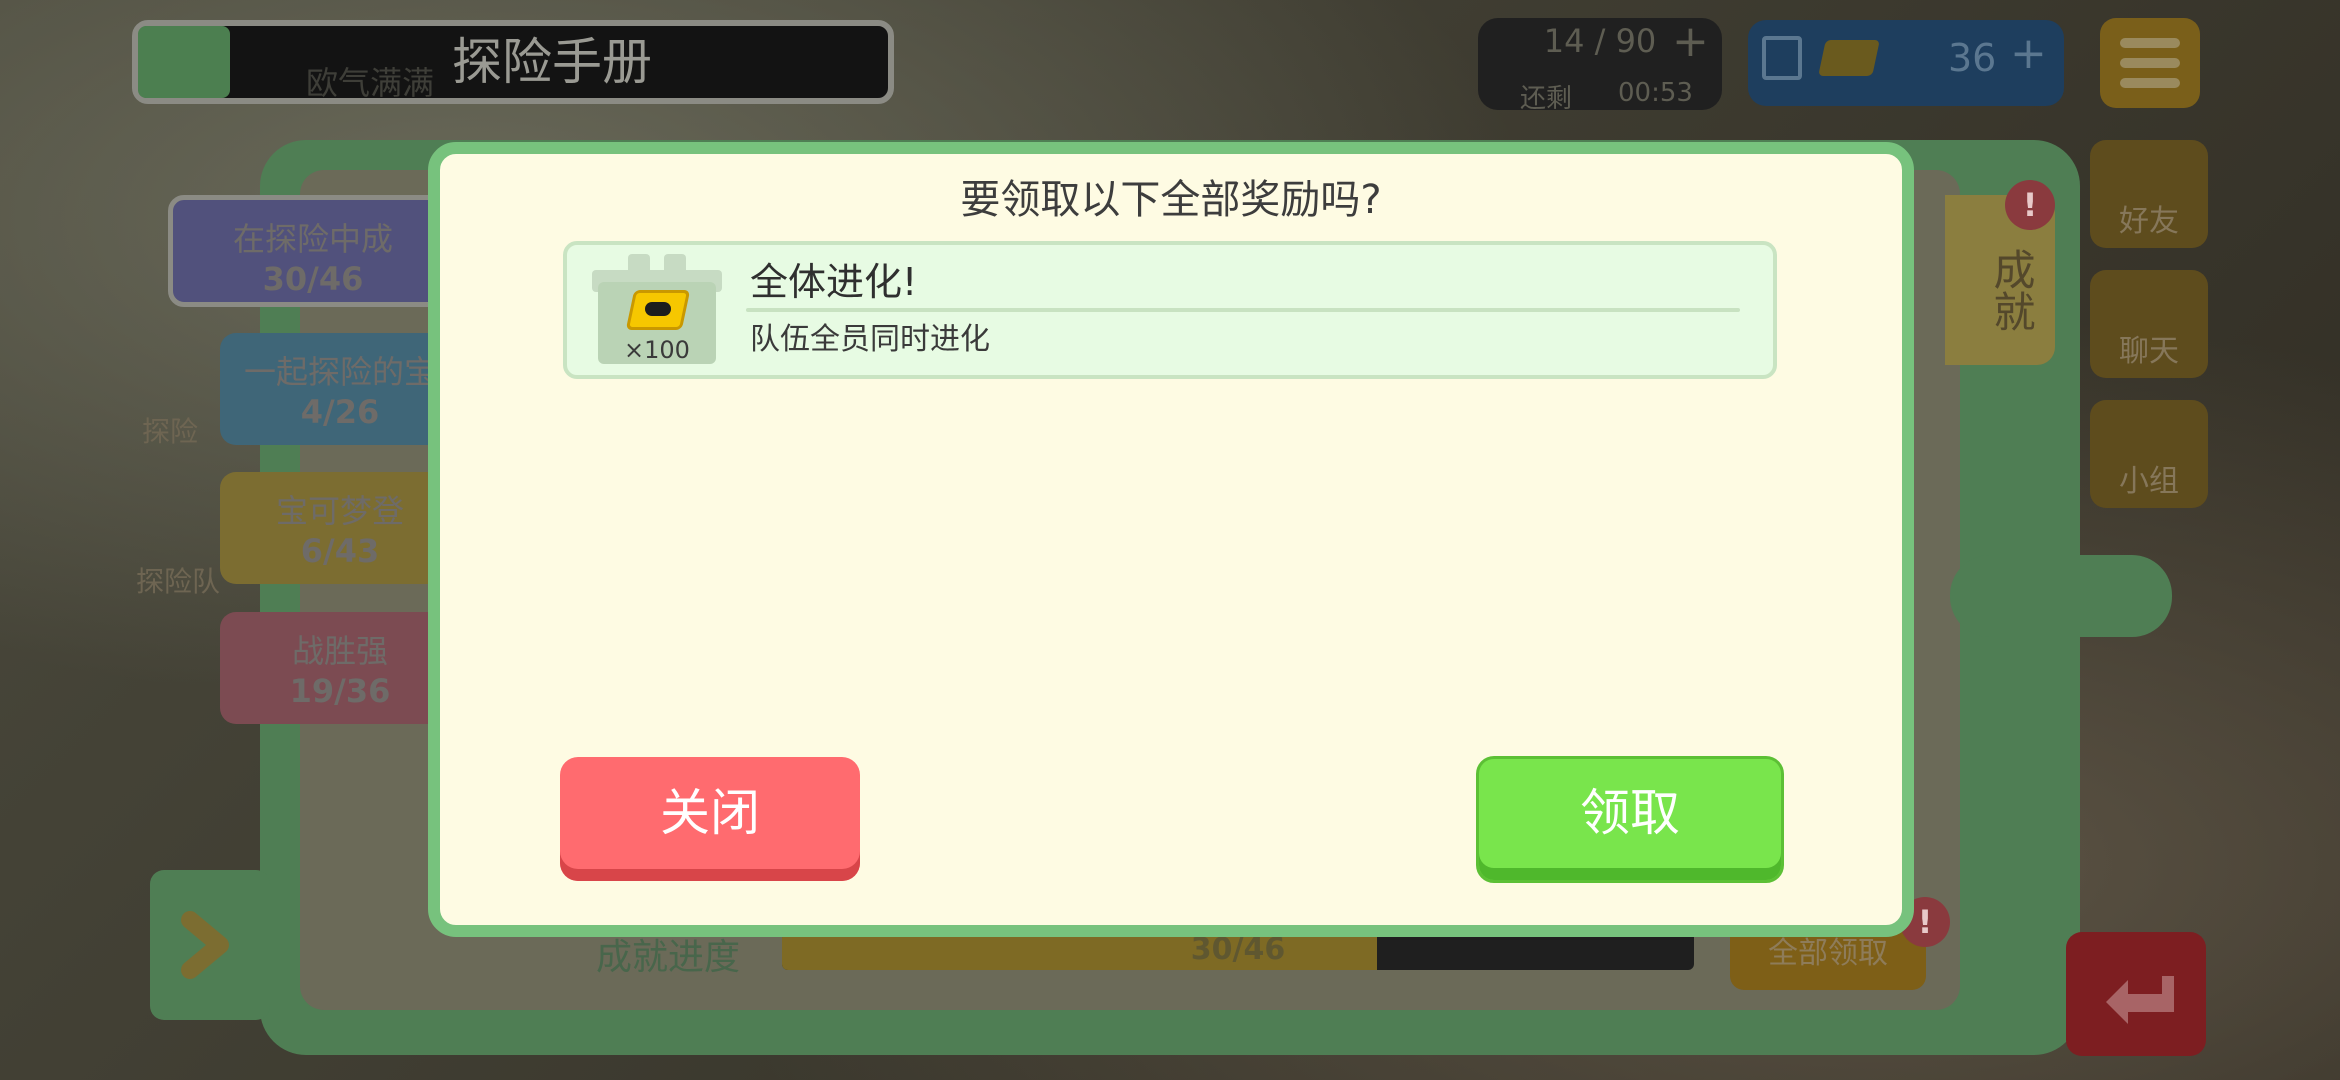 Image resolution: width=2340 pixels, height=1080 pixels. I want to click on close-button: 关闭, so click(710, 819).